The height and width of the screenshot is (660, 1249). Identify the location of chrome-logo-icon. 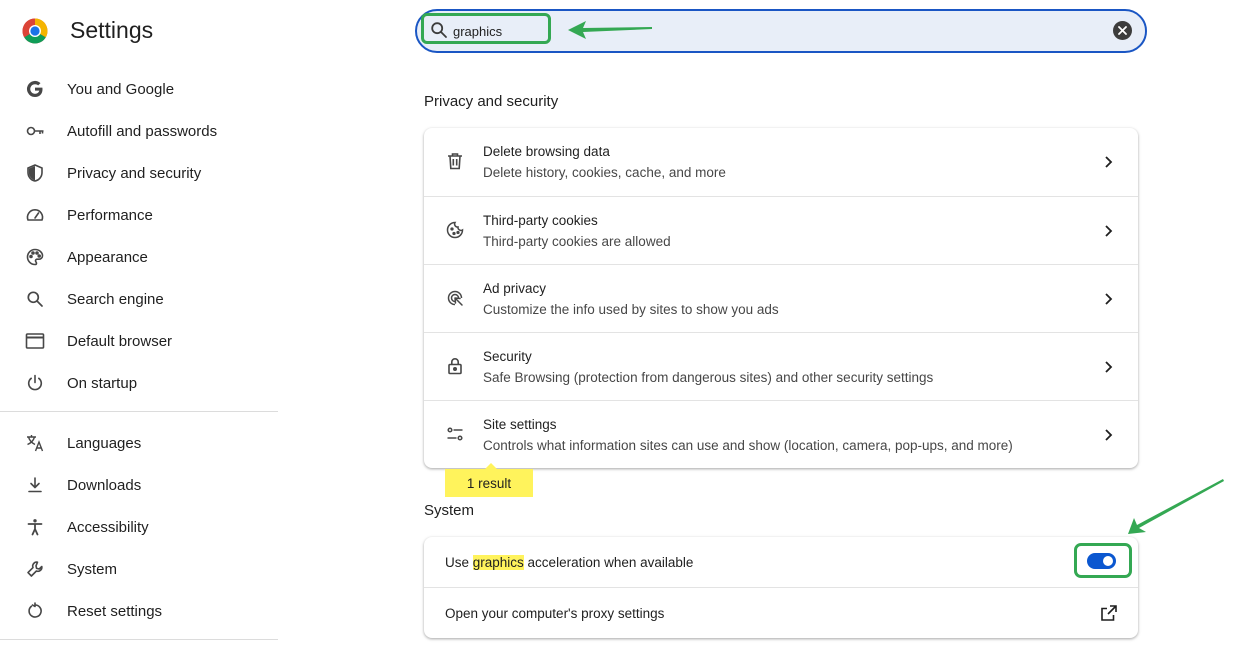
(35, 31).